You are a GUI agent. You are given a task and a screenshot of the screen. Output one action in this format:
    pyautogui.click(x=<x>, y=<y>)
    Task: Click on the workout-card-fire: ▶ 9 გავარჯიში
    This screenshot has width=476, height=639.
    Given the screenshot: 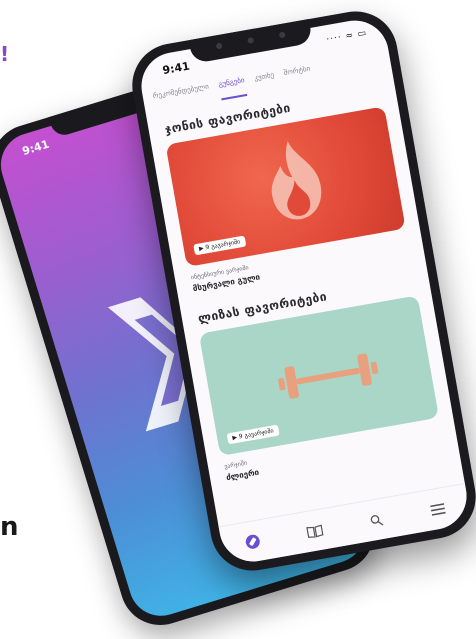 What is the action you would take?
    pyautogui.click(x=285, y=186)
    